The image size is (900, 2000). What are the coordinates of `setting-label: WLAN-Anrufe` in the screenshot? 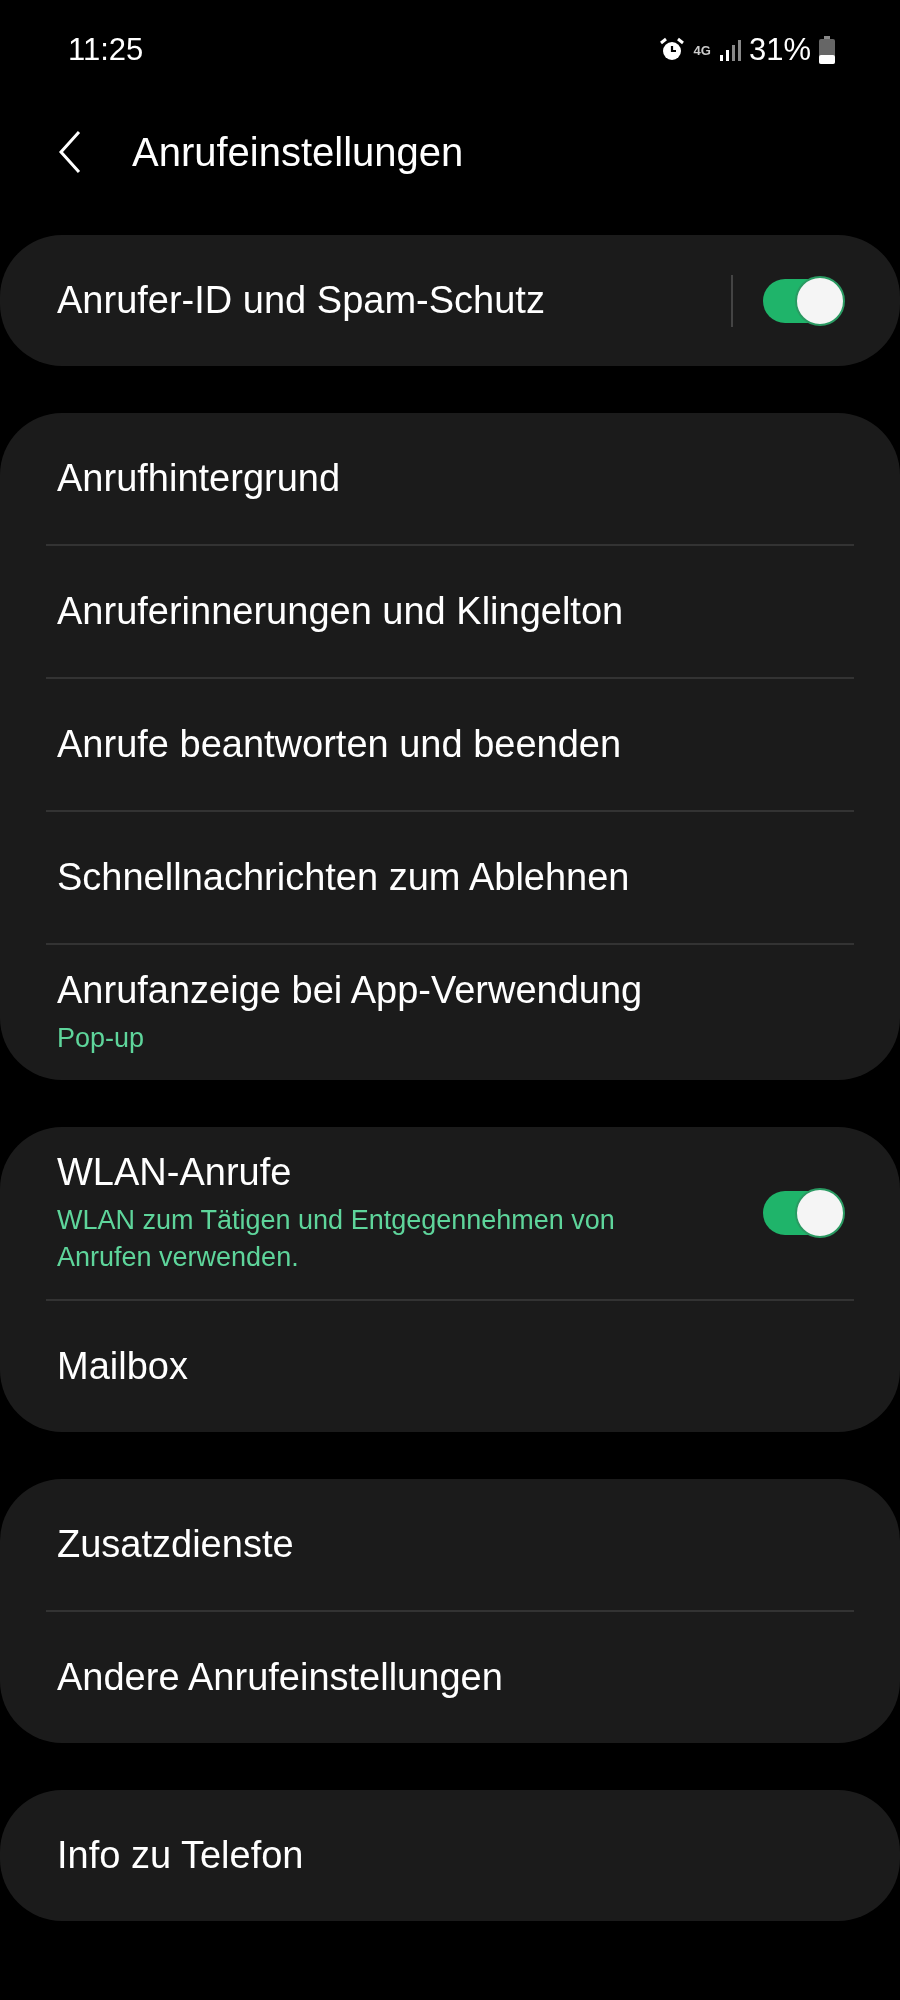 It's located at (175, 1173).